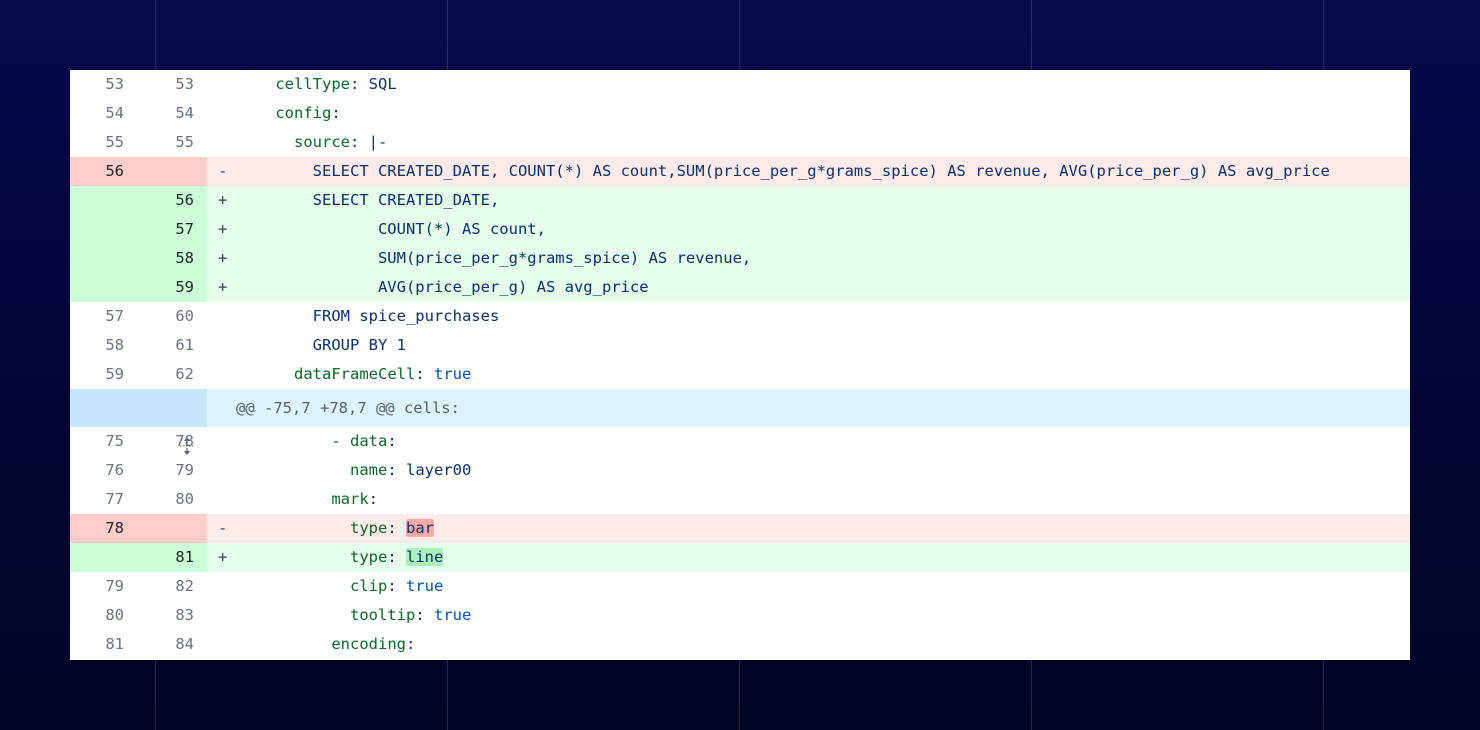 Image resolution: width=1480 pixels, height=730 pixels. I want to click on new-line-number: 83, so click(174, 615).